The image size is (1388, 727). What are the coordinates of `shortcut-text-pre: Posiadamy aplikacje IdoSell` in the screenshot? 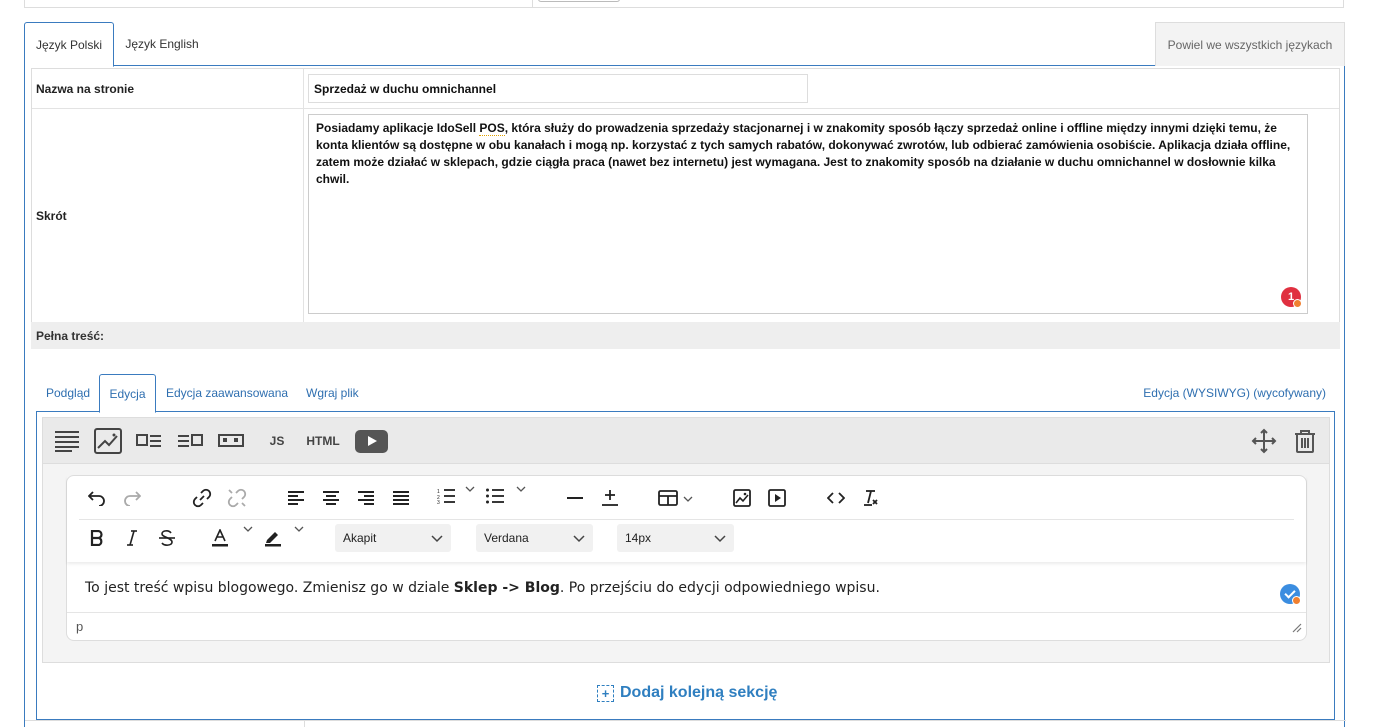 It's located at (398, 128).